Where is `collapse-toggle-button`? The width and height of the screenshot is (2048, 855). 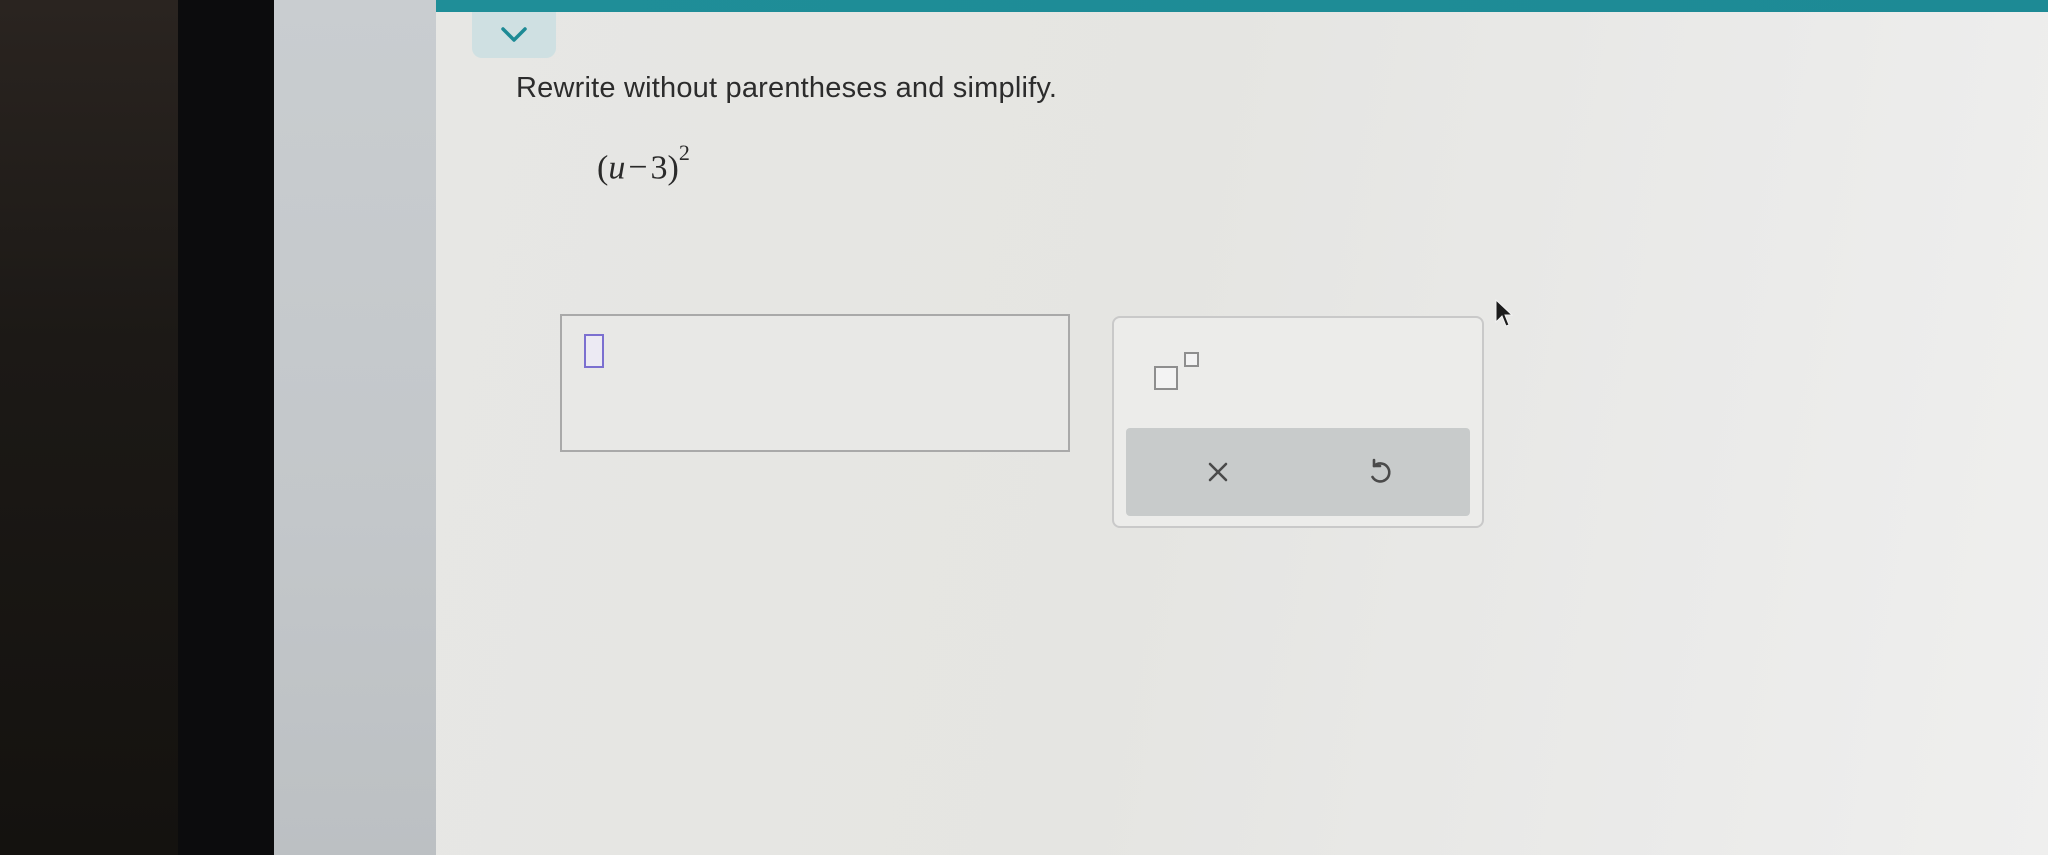 collapse-toggle-button is located at coordinates (514, 35).